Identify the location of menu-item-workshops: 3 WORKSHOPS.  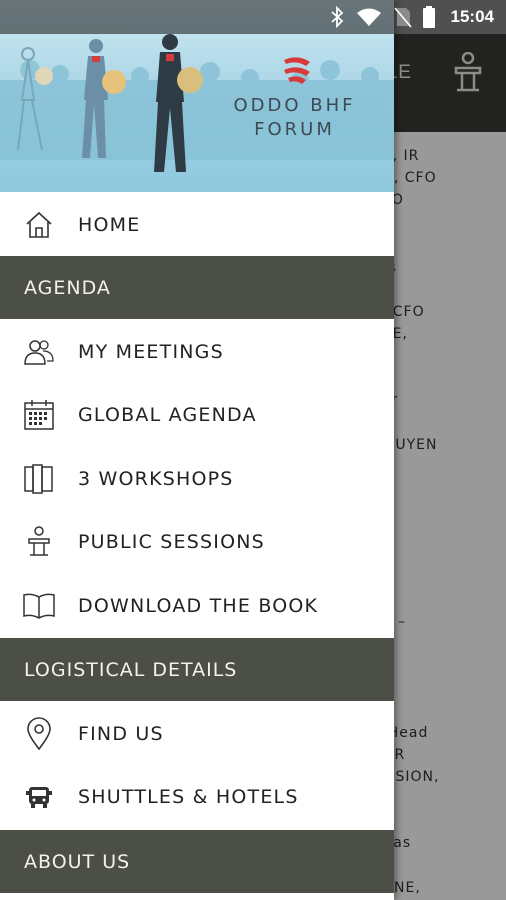
(197, 478).